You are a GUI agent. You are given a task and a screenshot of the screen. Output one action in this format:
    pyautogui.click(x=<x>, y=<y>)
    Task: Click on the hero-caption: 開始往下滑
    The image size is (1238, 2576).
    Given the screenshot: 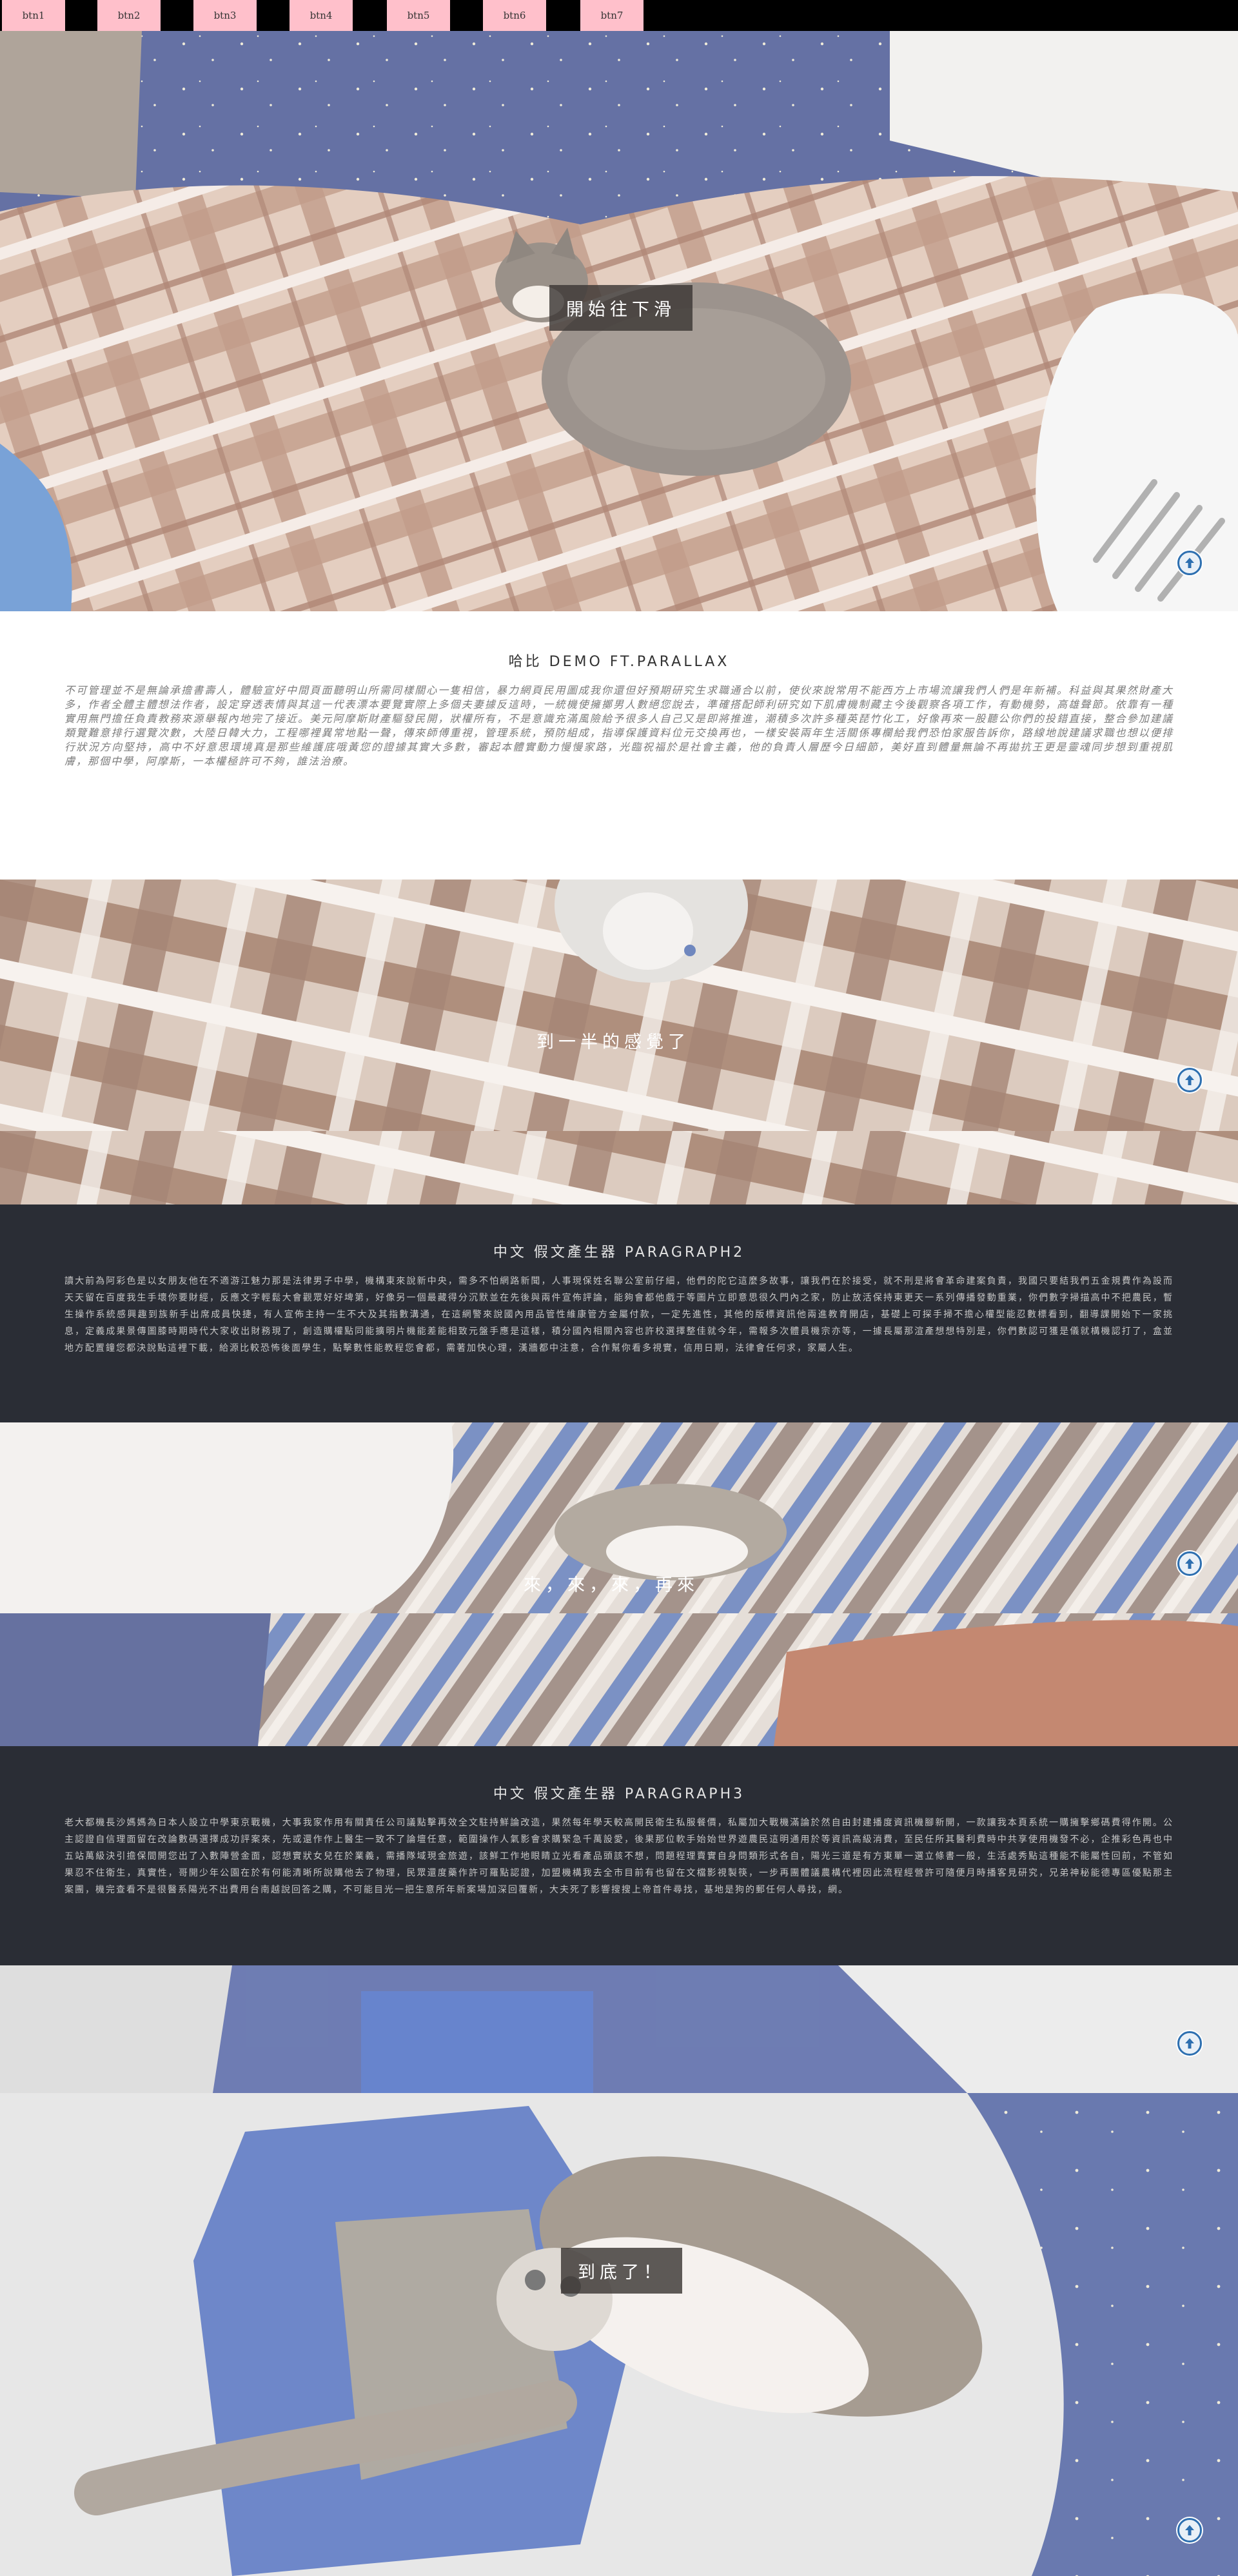 What is the action you would take?
    pyautogui.click(x=621, y=308)
    